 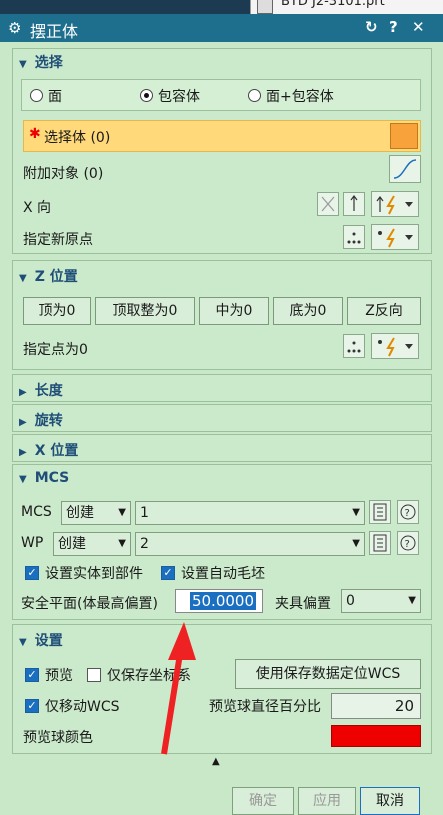 I want to click on move-wcs-only-checkbox: ✓, so click(x=32, y=706).